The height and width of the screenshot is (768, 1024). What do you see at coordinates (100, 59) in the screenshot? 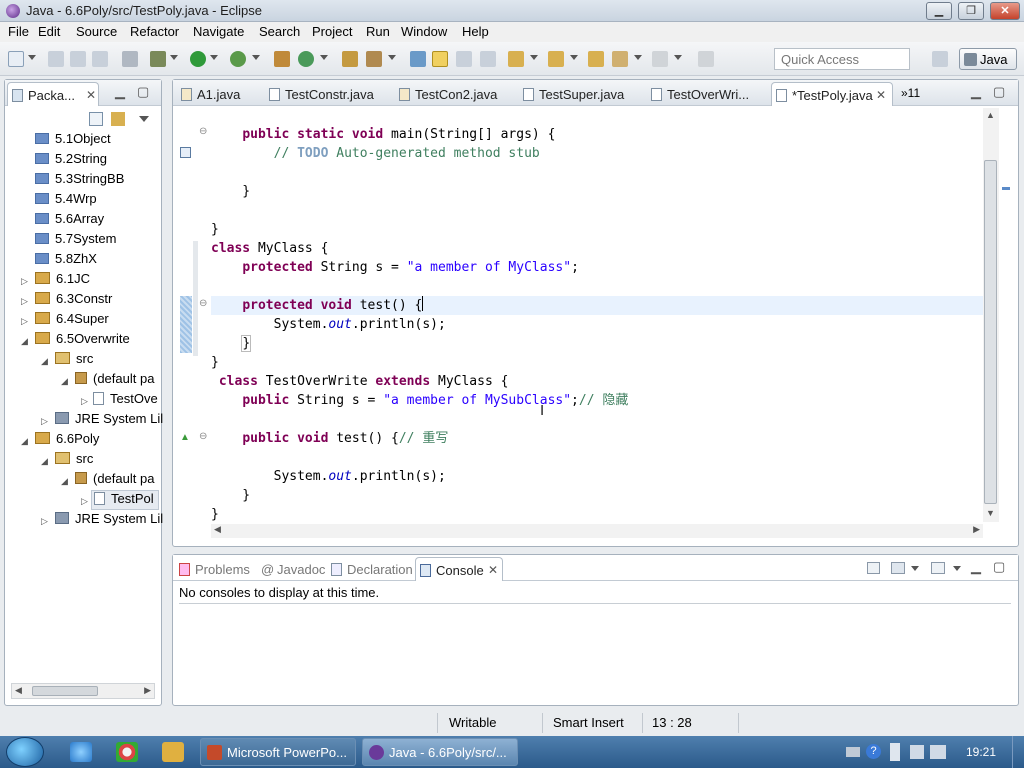
I see `print-icon` at bounding box center [100, 59].